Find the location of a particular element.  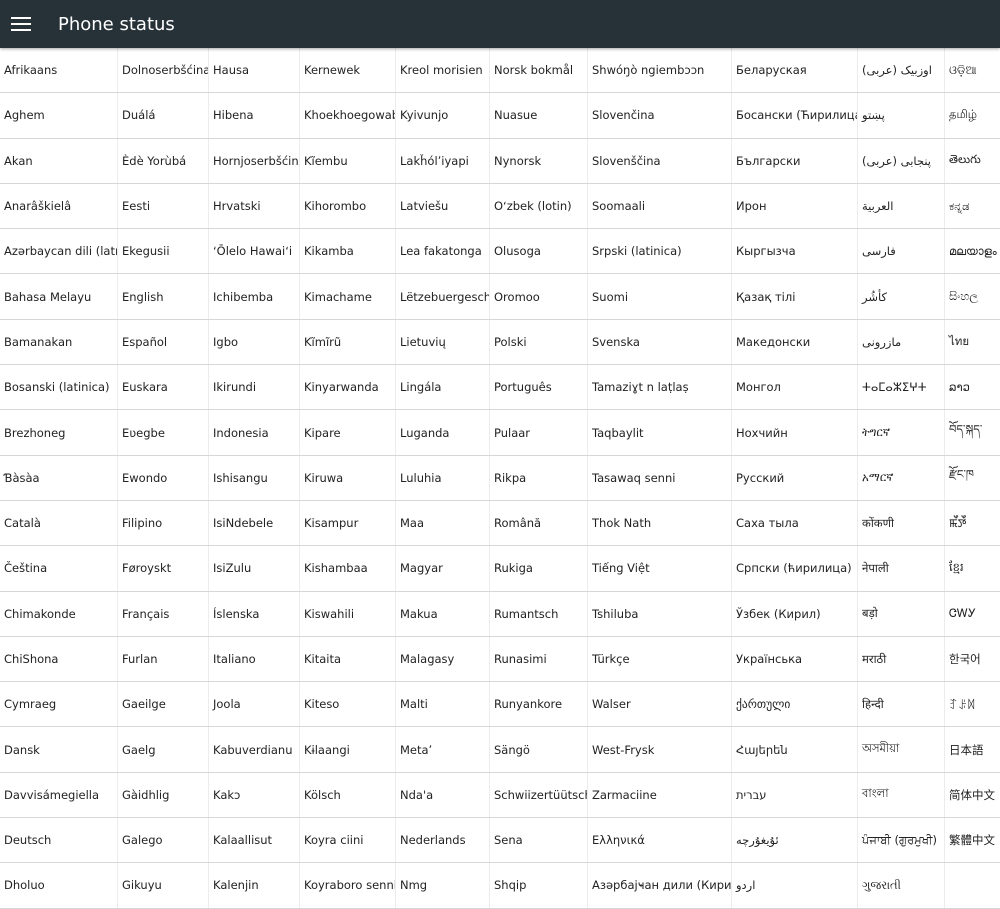

language-item: नेपाली is located at coordinates (901, 568).